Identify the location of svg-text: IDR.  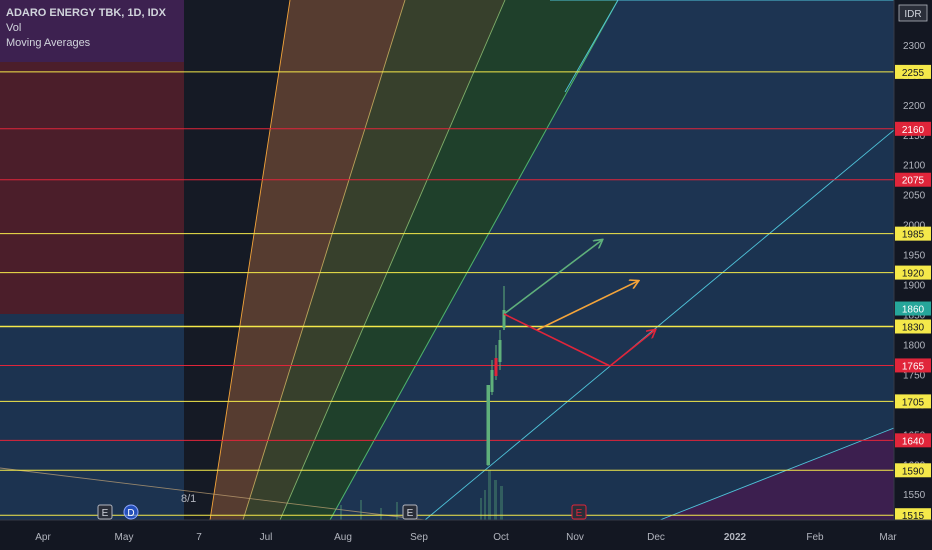
(912, 14).